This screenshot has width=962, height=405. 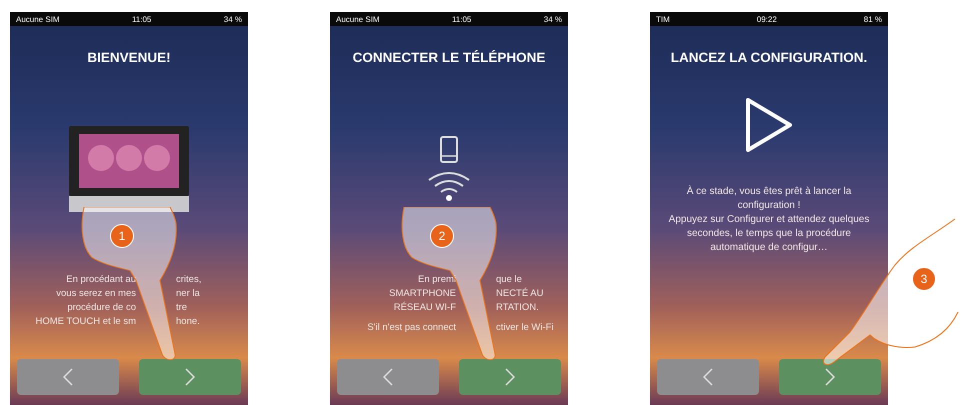 What do you see at coordinates (182, 308) in the screenshot?
I see `instruction-text: tre` at bounding box center [182, 308].